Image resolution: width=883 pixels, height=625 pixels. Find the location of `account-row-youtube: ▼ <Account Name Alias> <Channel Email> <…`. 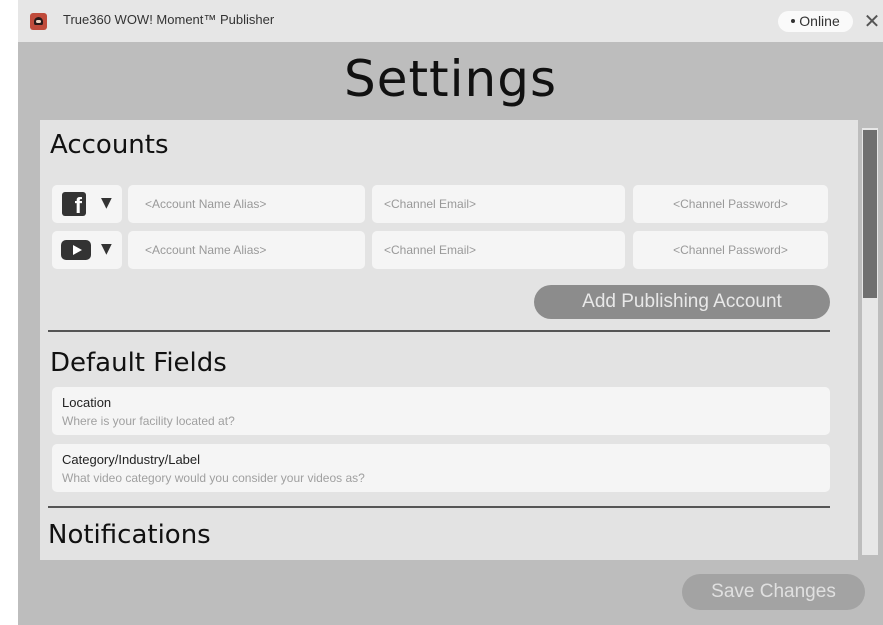

account-row-youtube: ▼ <Account Name Alias> <Channel Email> <… is located at coordinates (449, 250).